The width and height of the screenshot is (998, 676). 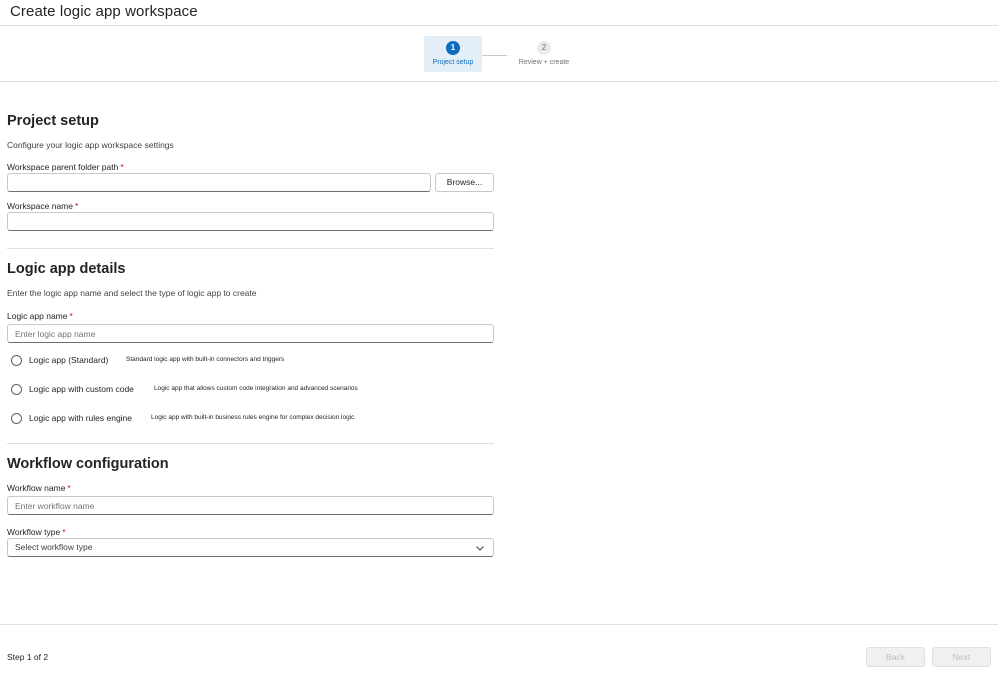 I want to click on step-connector, so click(x=494, y=55).